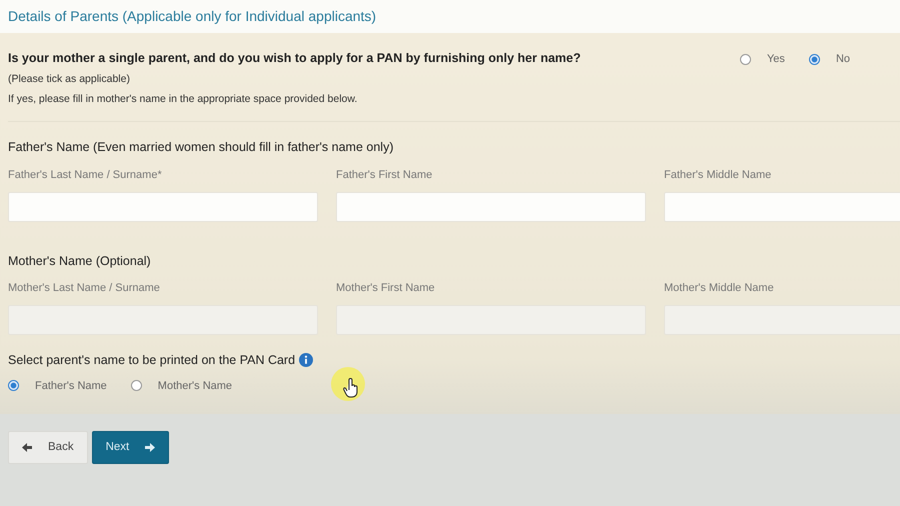 The image size is (900, 506). Describe the element at coordinates (201, 147) in the screenshot. I see `group-heading: Father's Name (Even married women should fill in father's name only)` at that location.